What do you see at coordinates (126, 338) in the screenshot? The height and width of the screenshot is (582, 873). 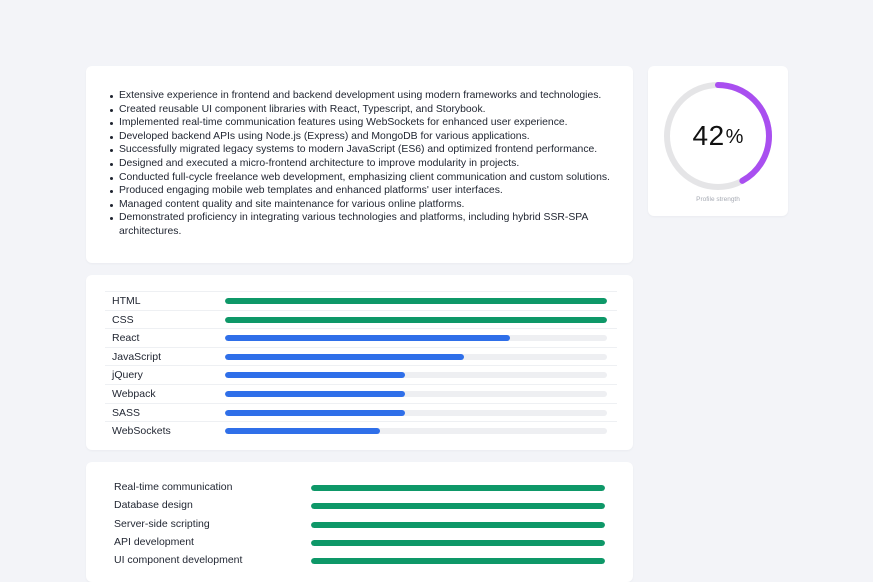 I see `skill-name: React` at bounding box center [126, 338].